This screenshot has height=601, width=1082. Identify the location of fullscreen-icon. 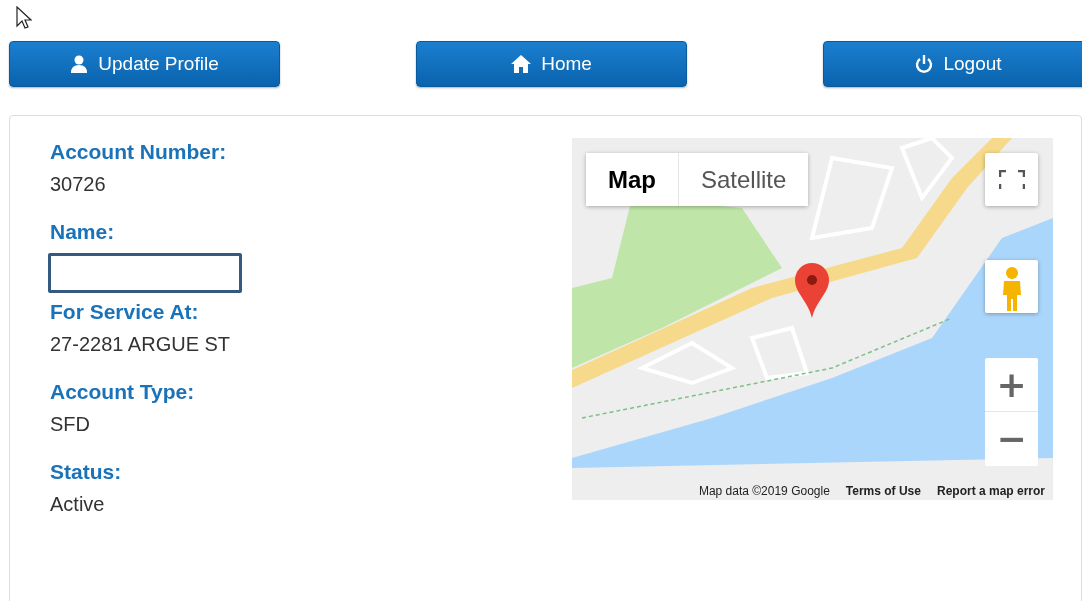
(1011, 179).